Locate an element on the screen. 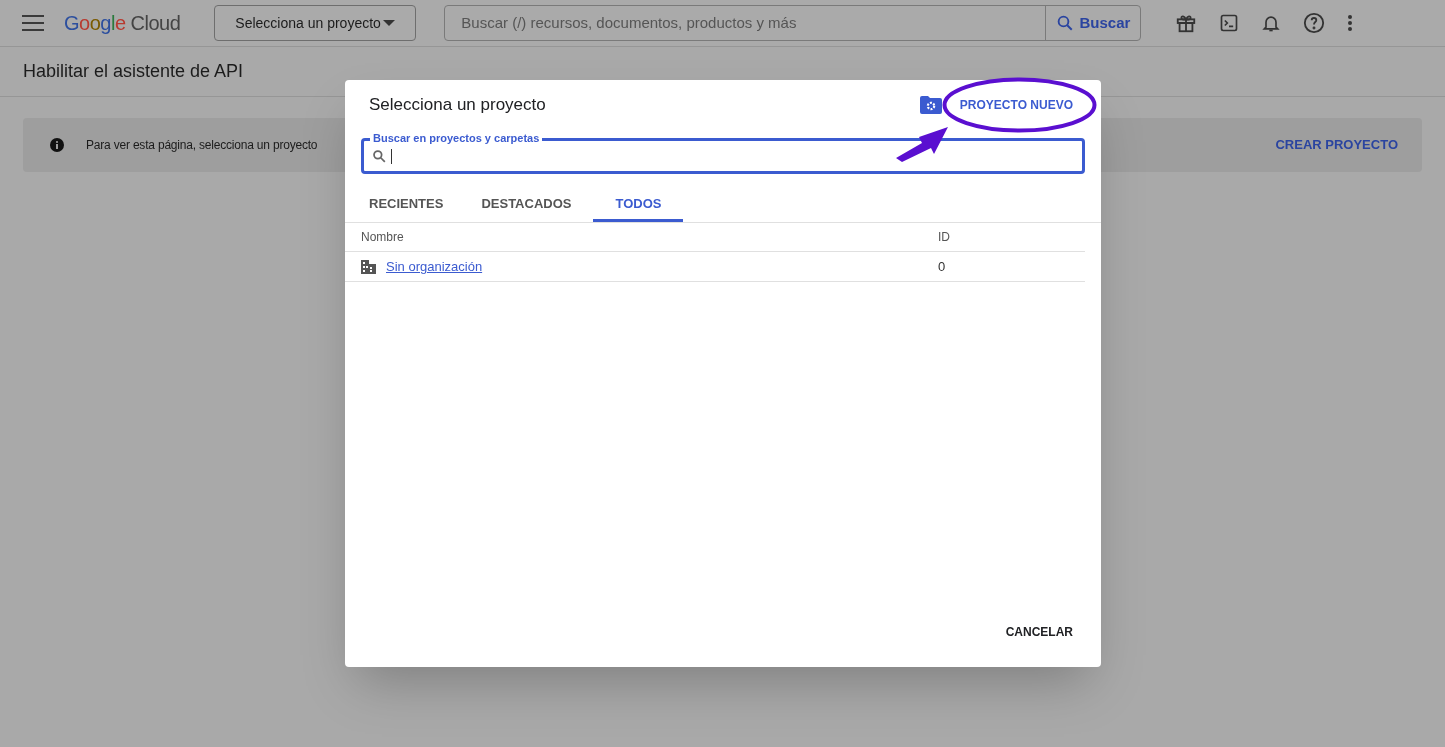 This screenshot has height=747, width=1445. help-icon is located at coordinates (1314, 23).